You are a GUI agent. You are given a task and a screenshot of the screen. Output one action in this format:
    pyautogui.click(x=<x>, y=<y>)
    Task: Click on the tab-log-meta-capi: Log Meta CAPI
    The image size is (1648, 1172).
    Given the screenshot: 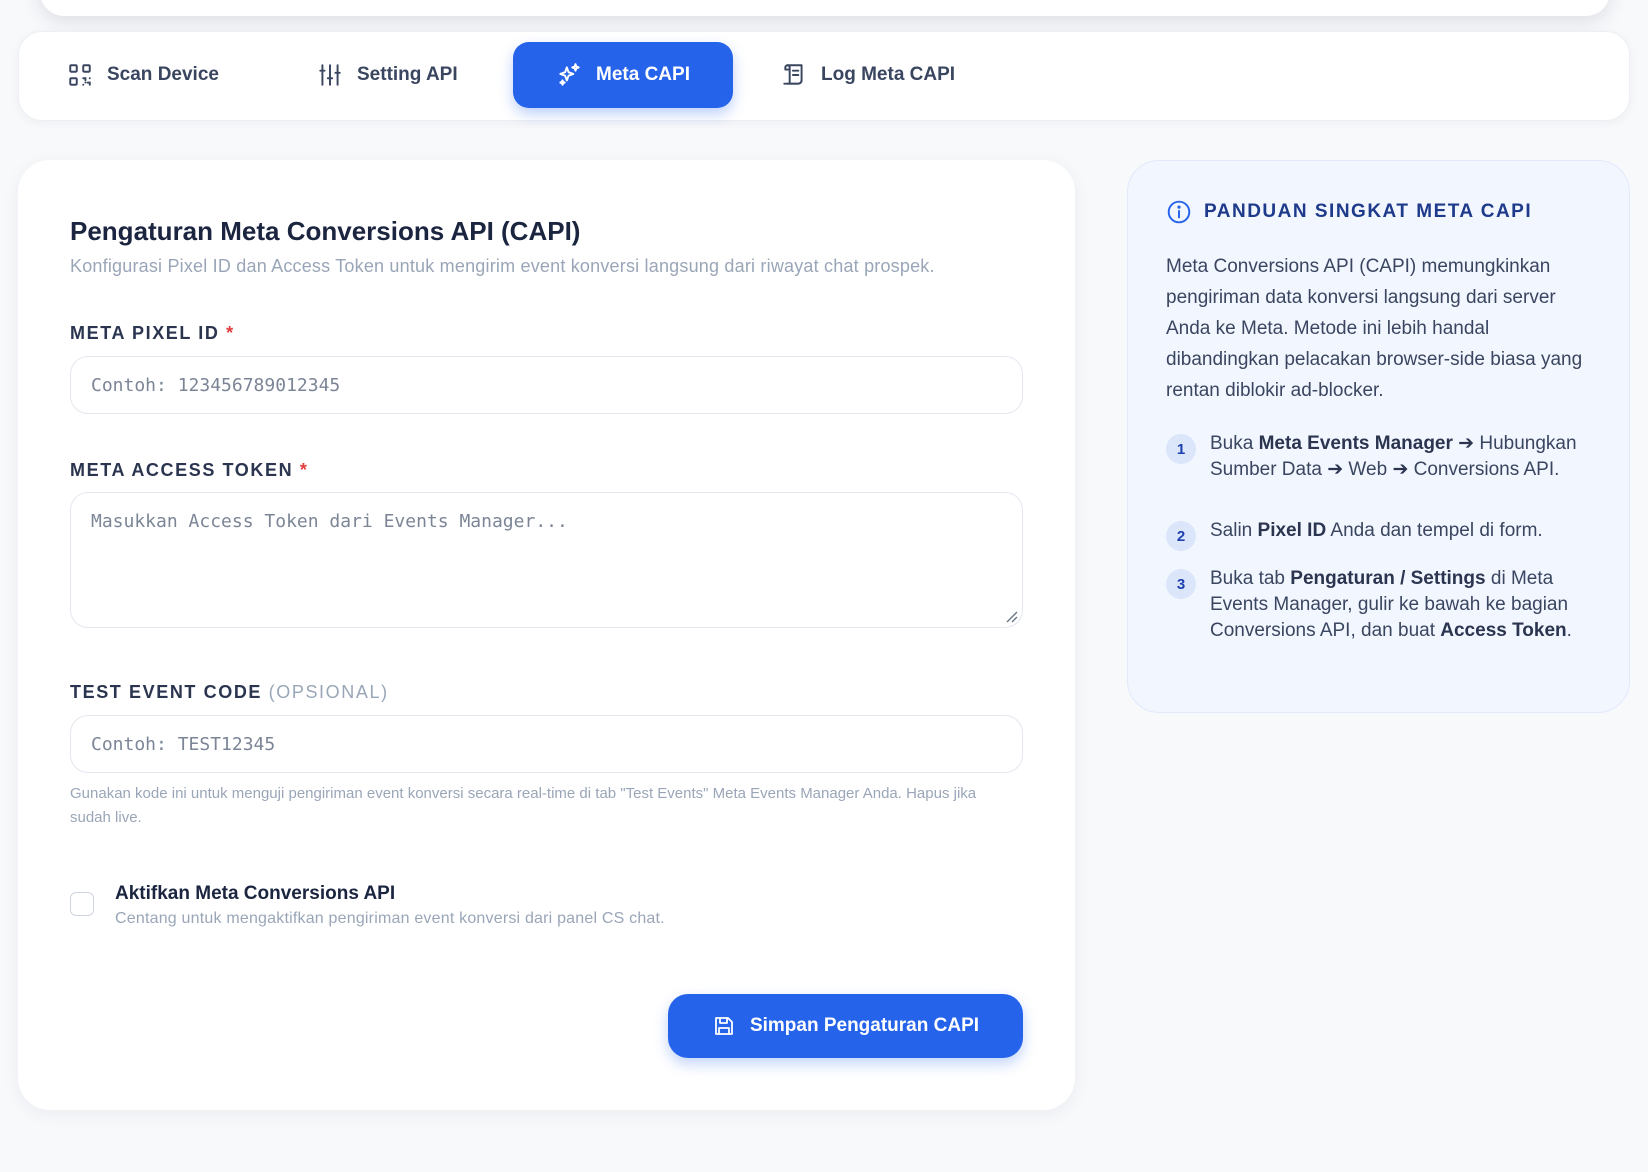 What is the action you would take?
    pyautogui.click(x=876, y=75)
    